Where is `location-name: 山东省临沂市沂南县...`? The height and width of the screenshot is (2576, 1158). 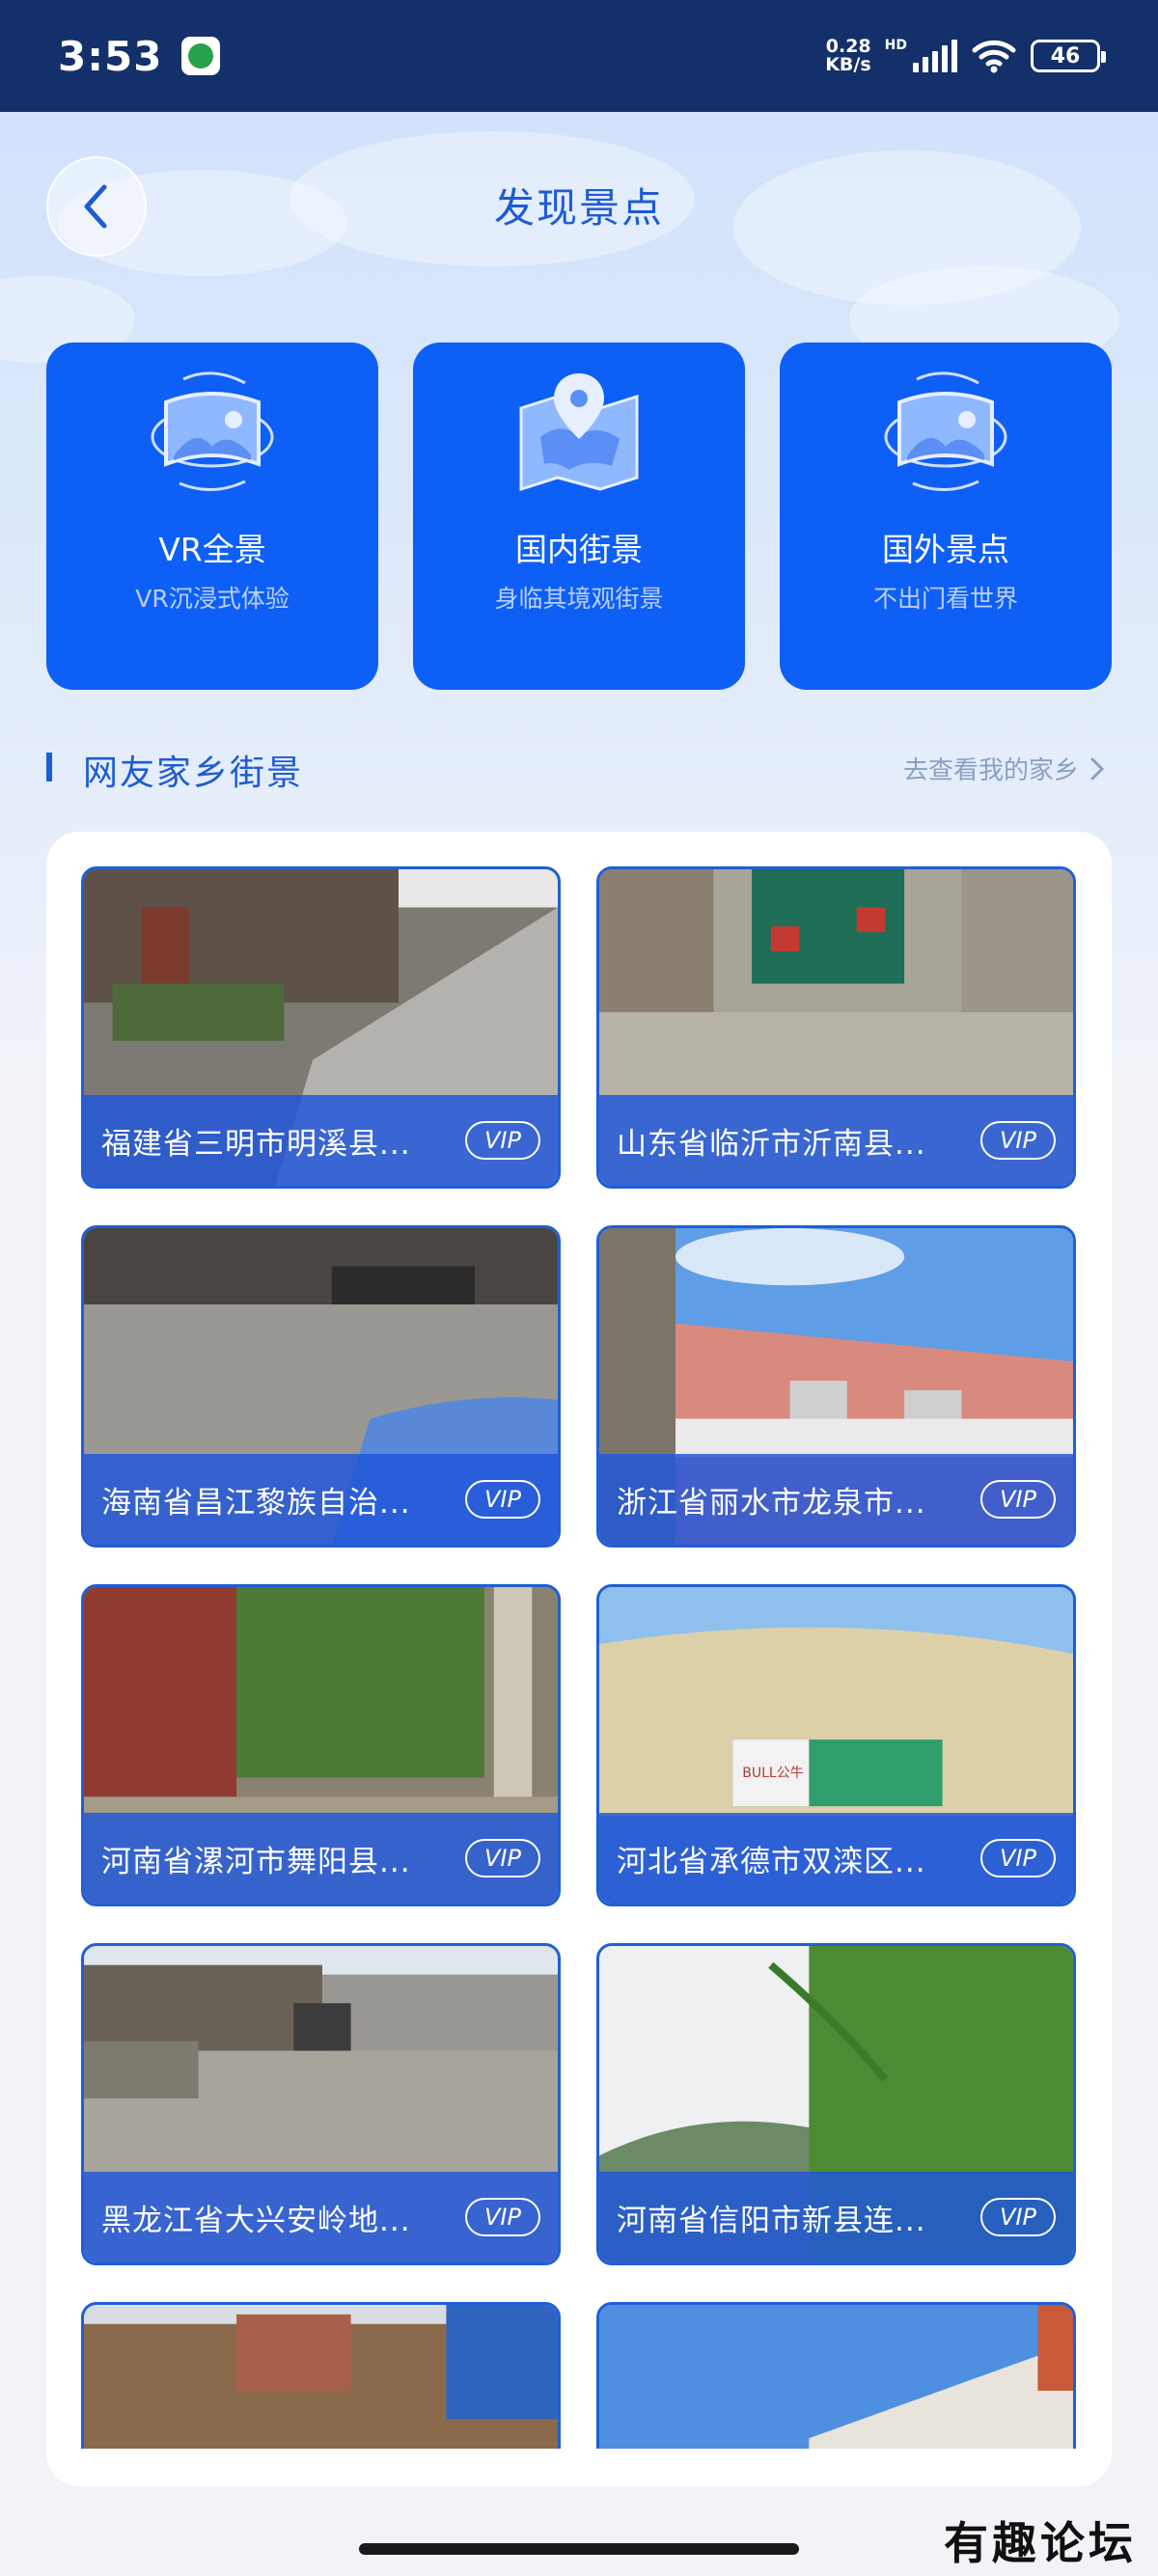 location-name: 山东省临沂市沂南县... is located at coordinates (771, 1144).